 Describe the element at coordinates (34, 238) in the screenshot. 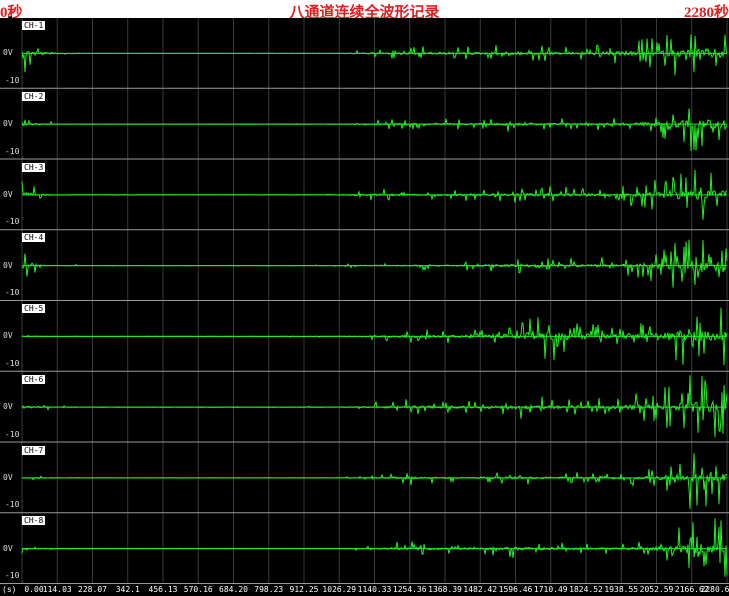

I see `channel-label-4: CH-4` at that location.